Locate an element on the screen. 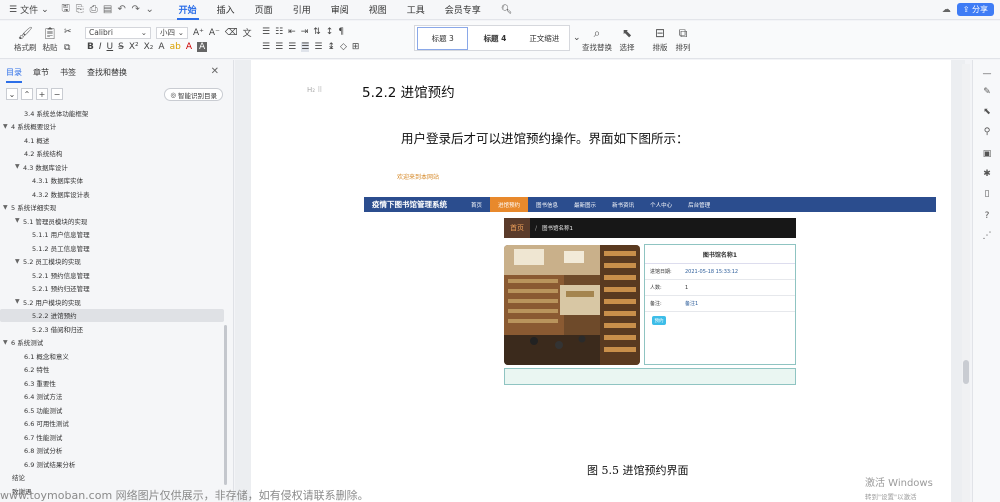 This screenshot has width=1000, height=502. align-center-icon: ☰ is located at coordinates (279, 47).